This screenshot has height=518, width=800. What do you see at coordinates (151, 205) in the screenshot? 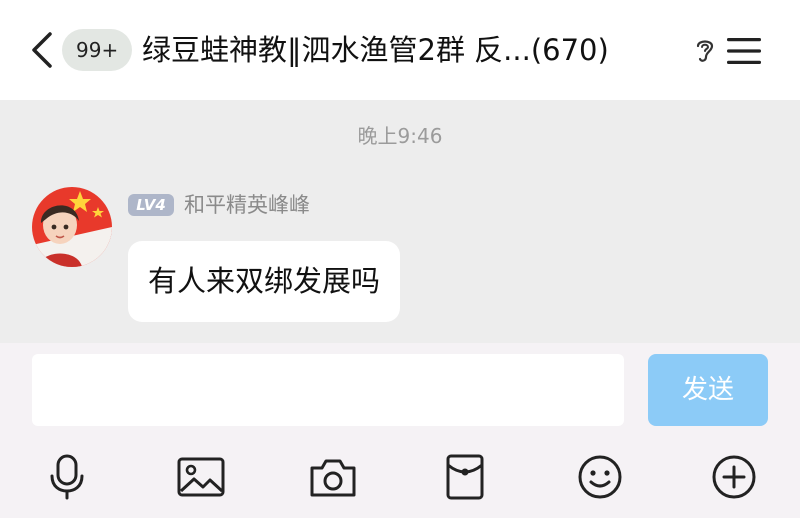
I see `level-badge: LV4` at bounding box center [151, 205].